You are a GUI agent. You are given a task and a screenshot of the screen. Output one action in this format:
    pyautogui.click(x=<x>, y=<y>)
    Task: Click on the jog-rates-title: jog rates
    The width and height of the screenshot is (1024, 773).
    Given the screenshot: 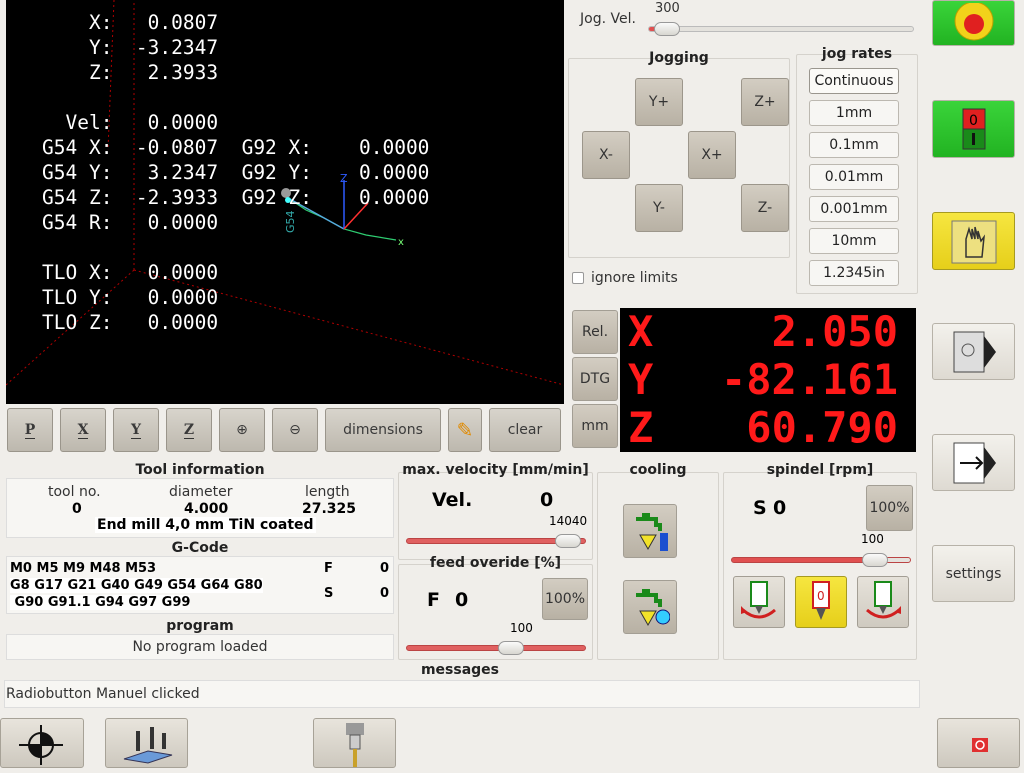 What is the action you would take?
    pyautogui.click(x=857, y=54)
    